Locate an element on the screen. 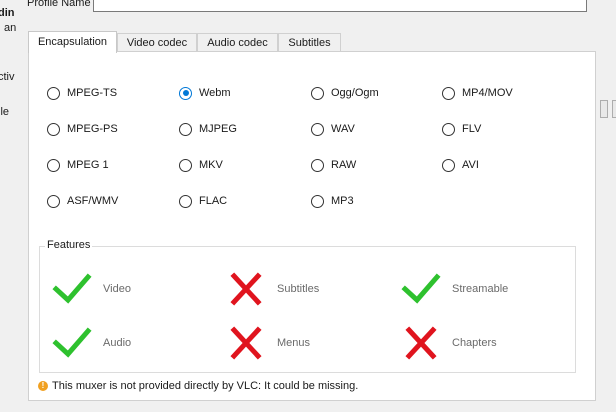  radio-option-mpeg-ps: MPEG-PS is located at coordinates (82, 129).